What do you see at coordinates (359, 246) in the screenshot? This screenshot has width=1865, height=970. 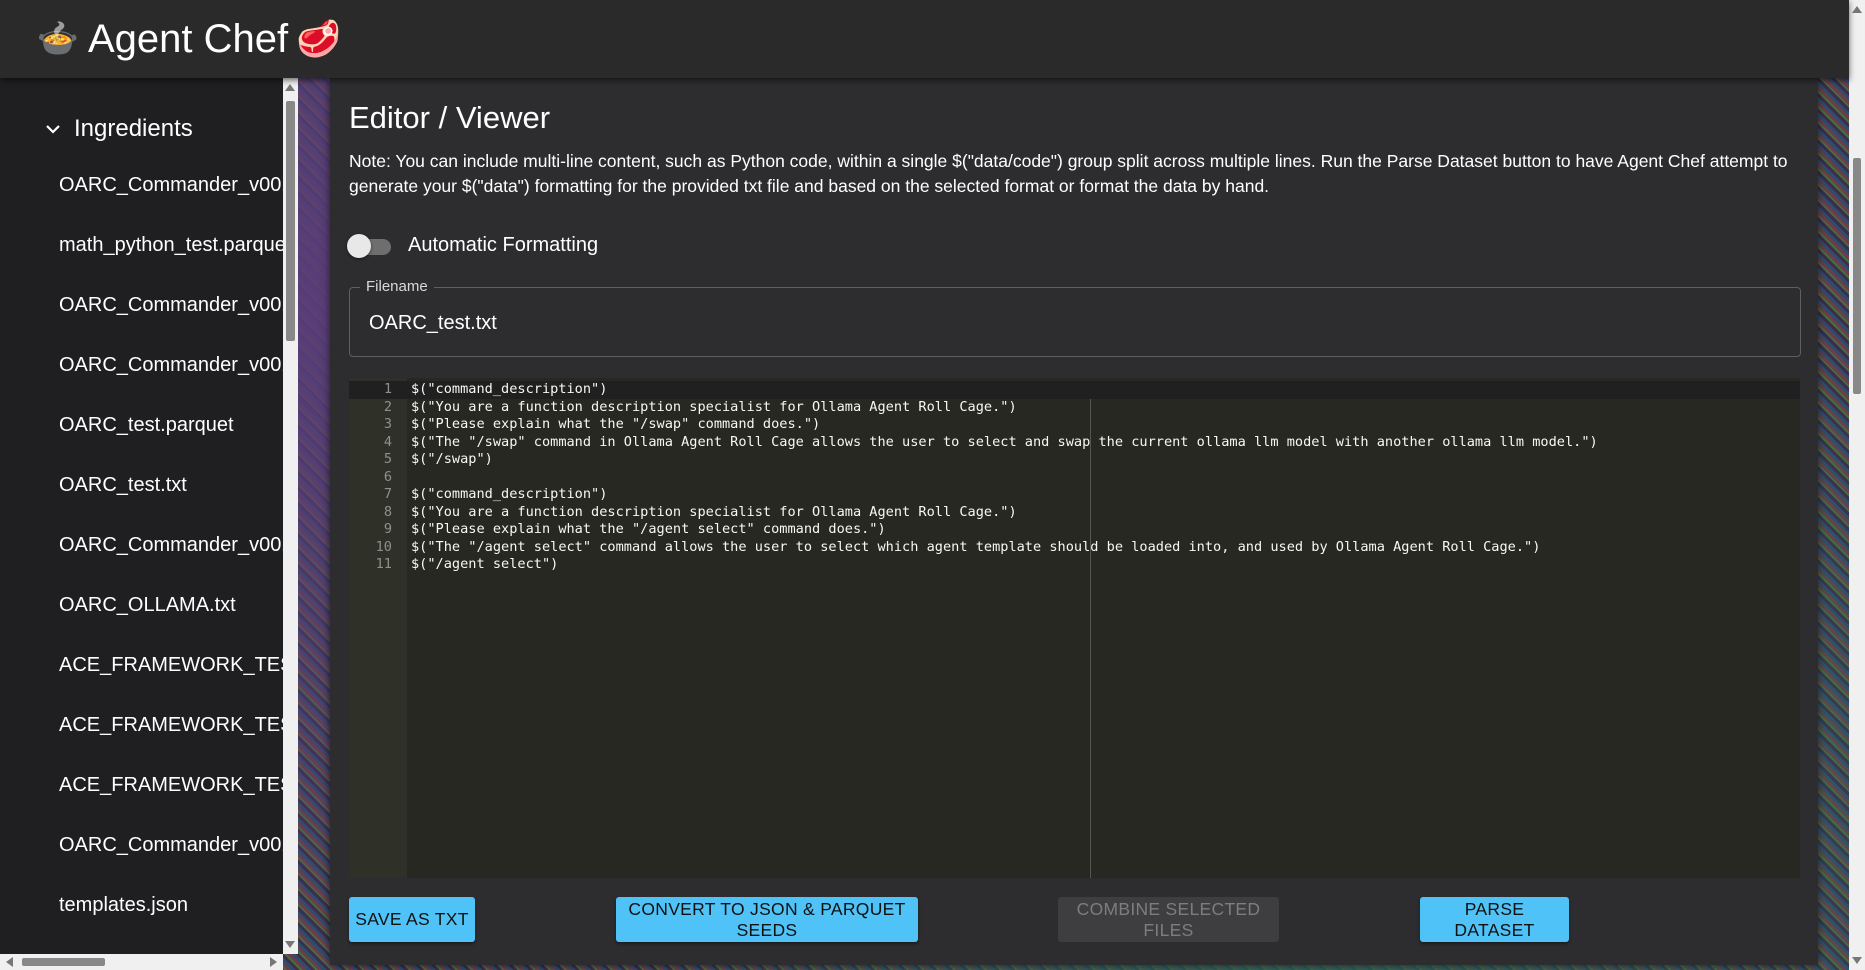 I see `toggle-knob` at bounding box center [359, 246].